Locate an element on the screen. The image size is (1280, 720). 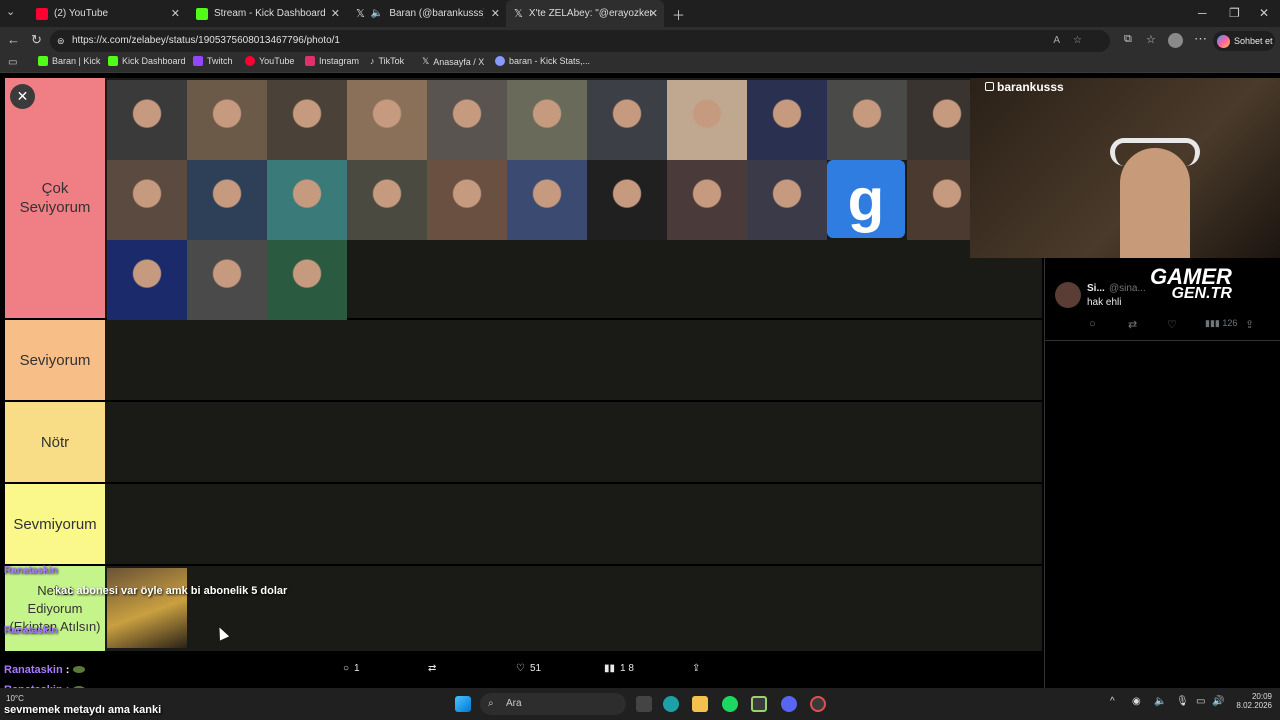
close-photo-button: ✕ is located at coordinates (22, 96).